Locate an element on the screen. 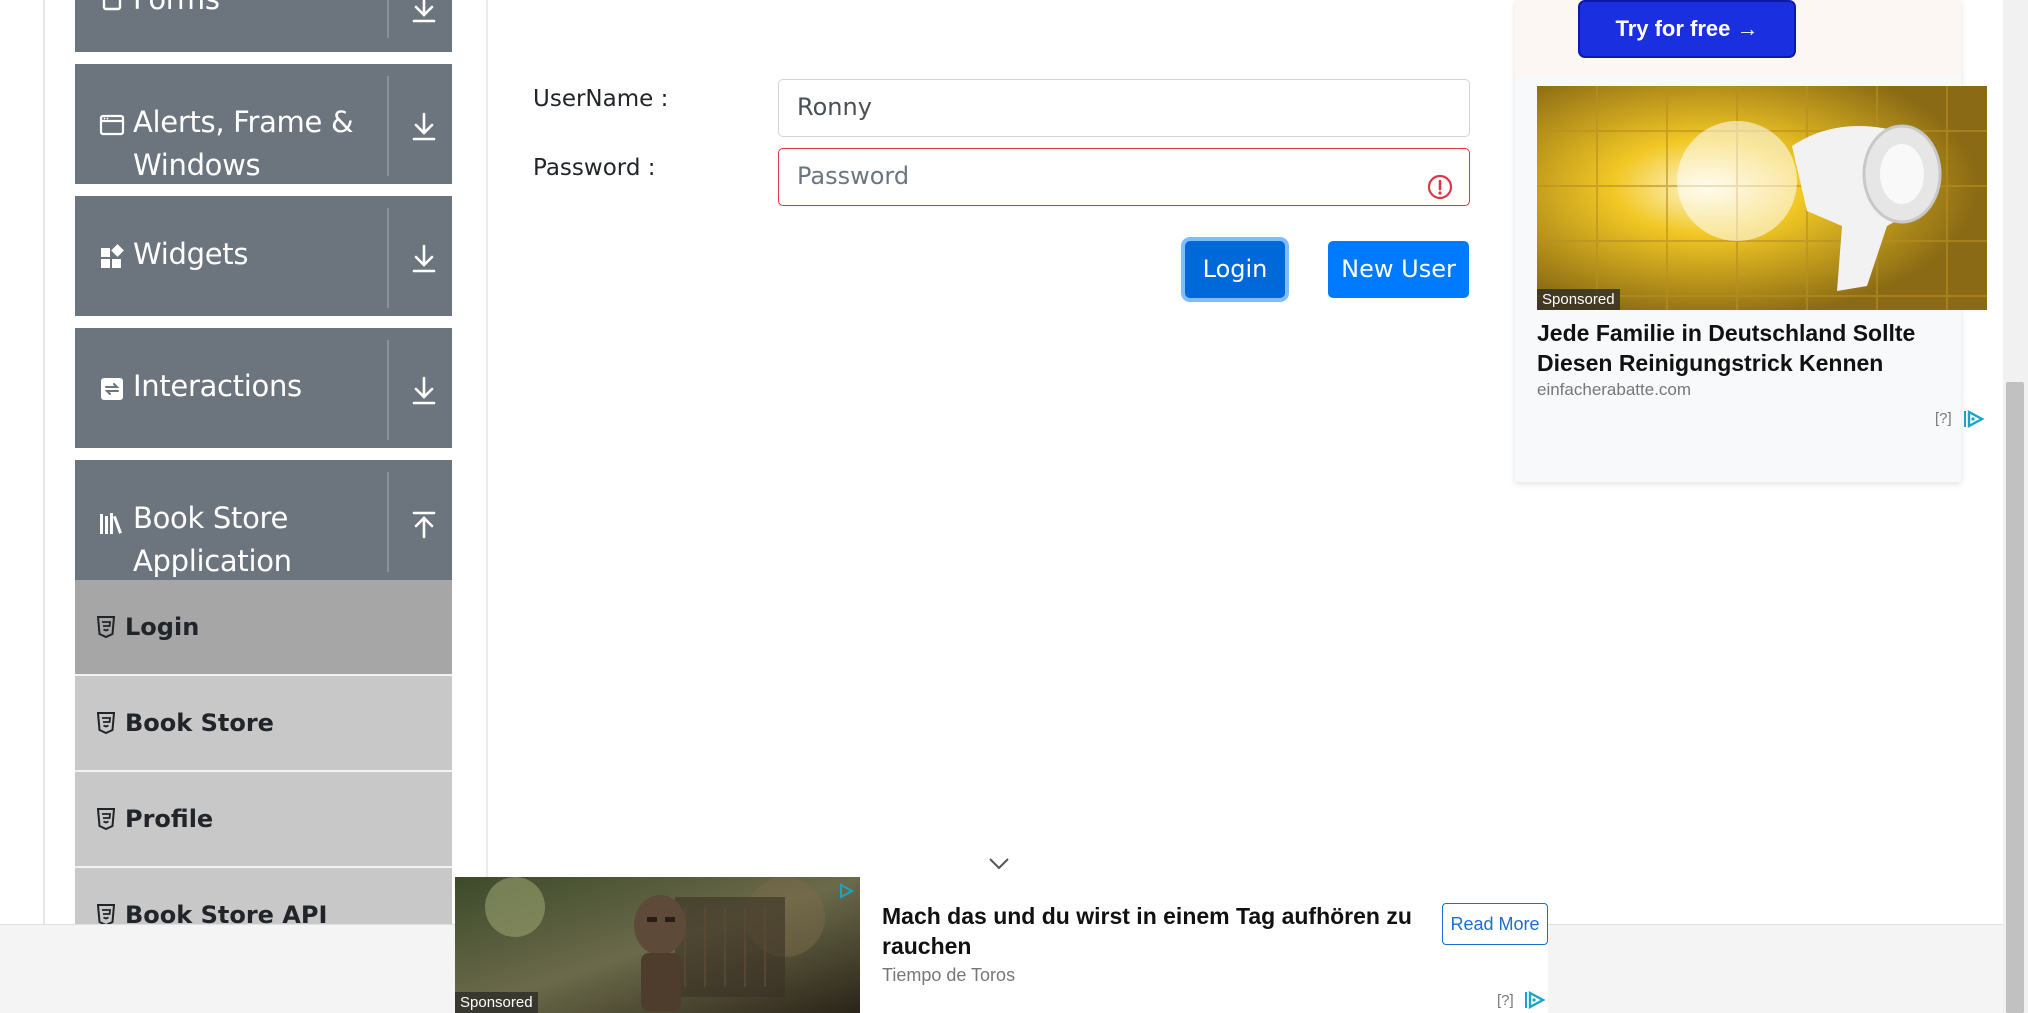 This screenshot has width=2028, height=1013. password-input: Password is located at coordinates (1124, 177).